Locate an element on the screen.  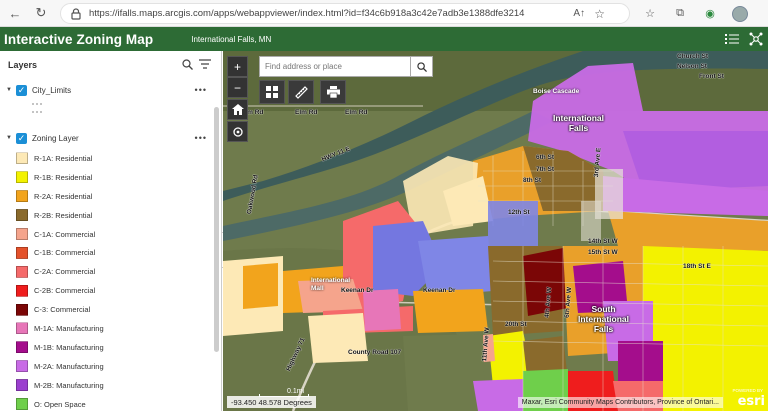
label-elm-rd-2: Elm Rd is located at coordinates (306, 112).